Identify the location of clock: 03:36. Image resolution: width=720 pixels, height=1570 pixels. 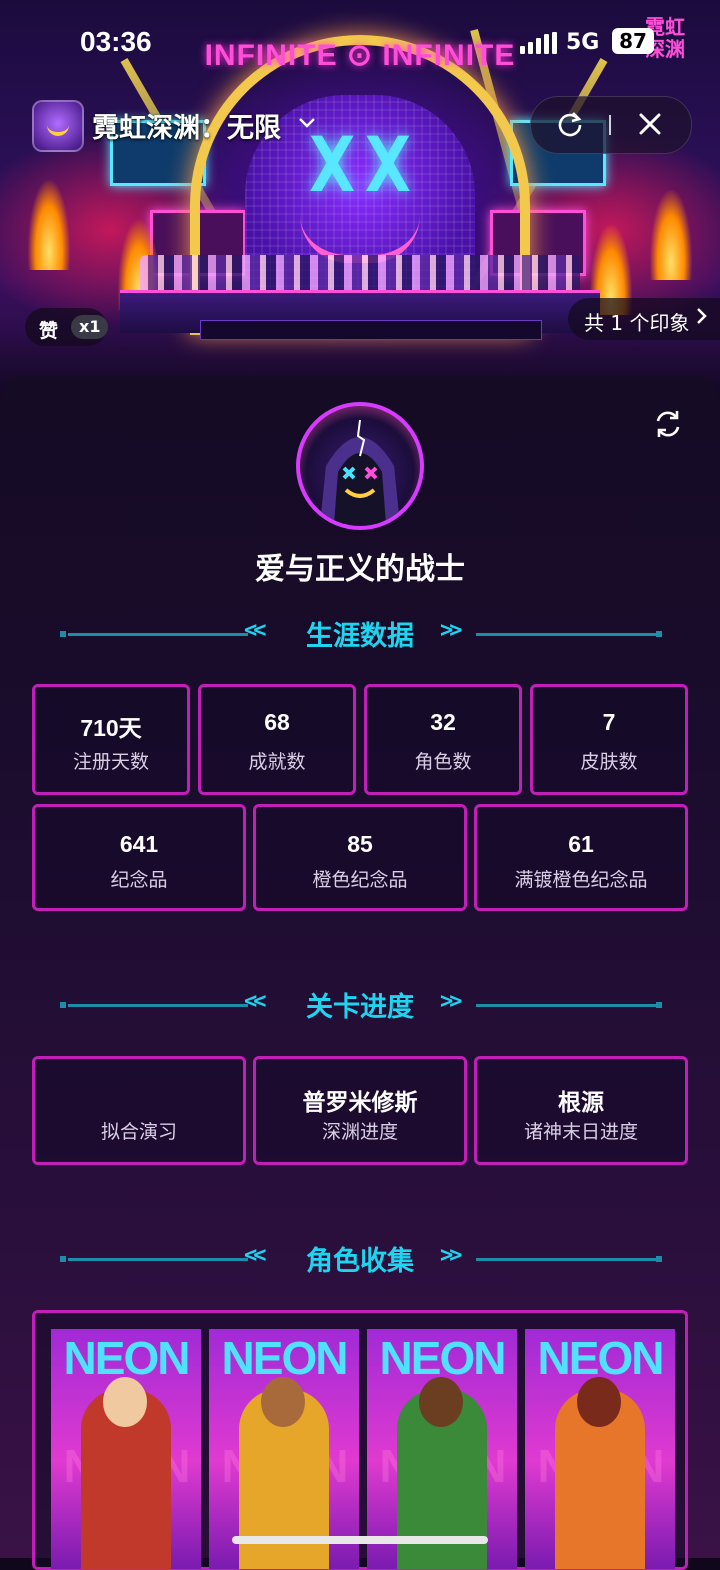
(116, 41).